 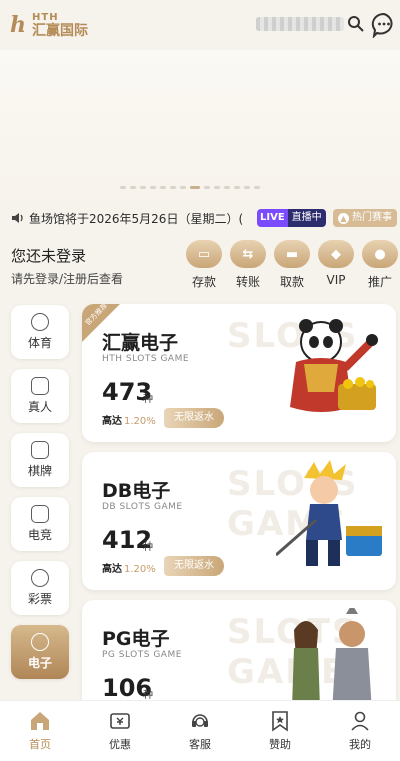 I want to click on panda-character, so click(x=334, y=365).